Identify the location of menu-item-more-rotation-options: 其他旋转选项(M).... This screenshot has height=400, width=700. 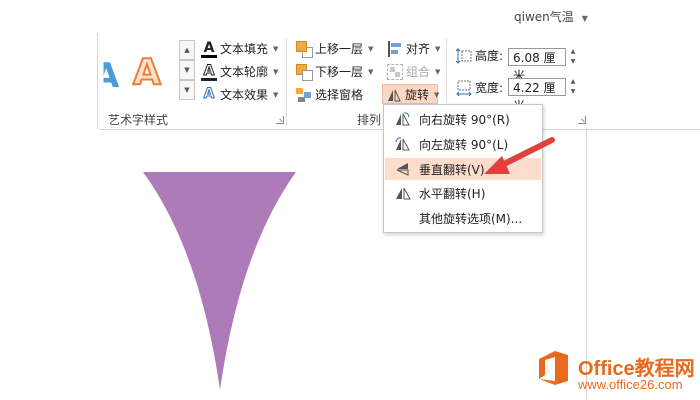
(463, 218).